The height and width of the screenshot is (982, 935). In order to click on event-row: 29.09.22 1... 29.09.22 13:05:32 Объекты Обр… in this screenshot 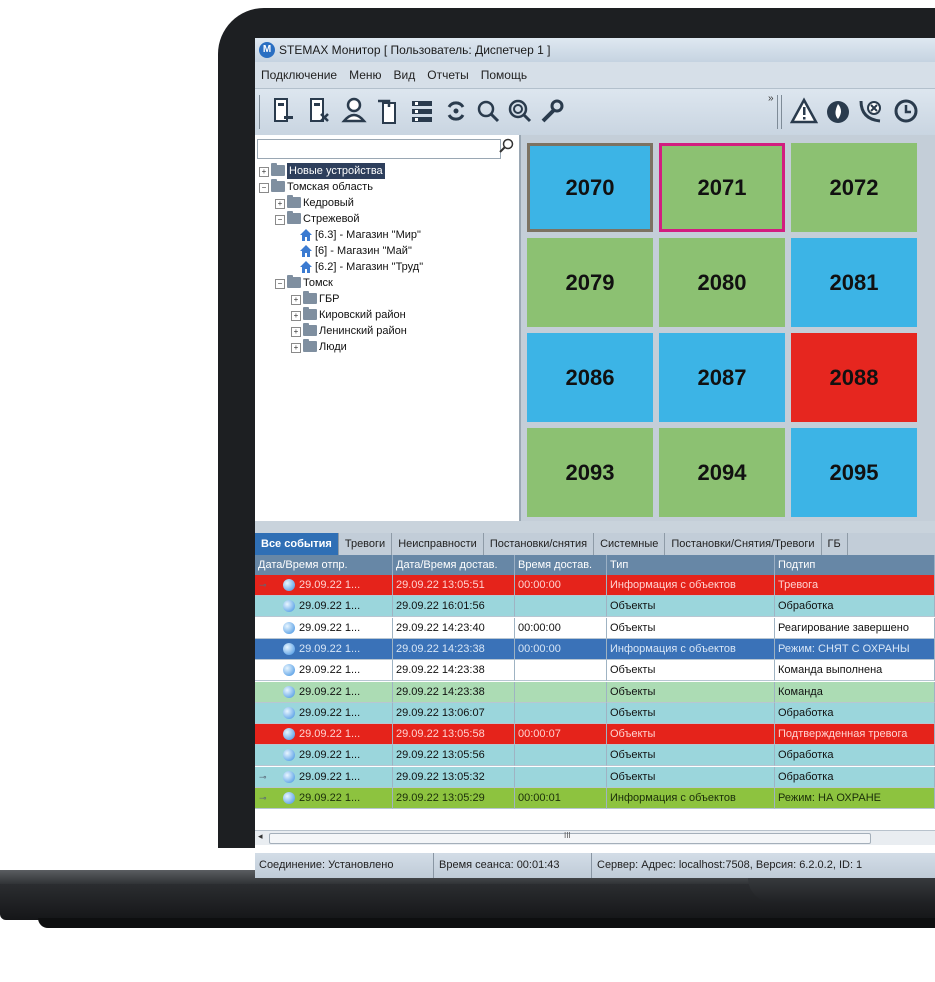, I will do `click(595, 777)`.